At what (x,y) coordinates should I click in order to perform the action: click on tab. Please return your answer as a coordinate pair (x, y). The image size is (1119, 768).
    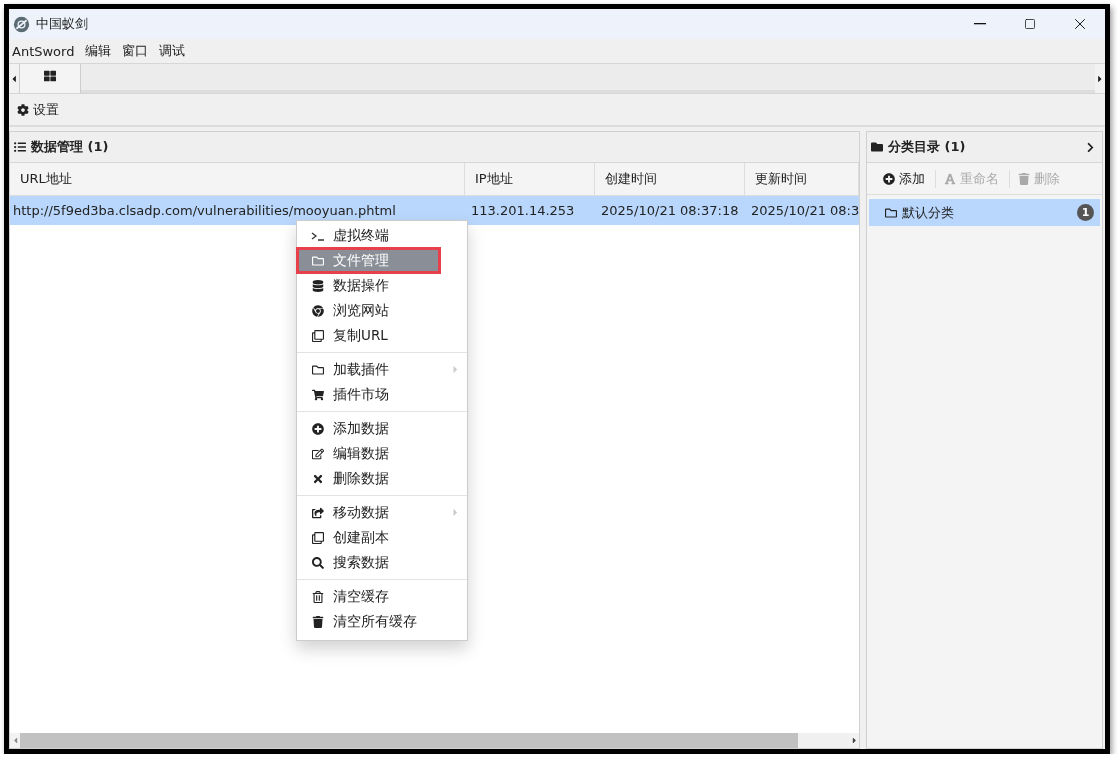
    Looking at the image, I should click on (50, 78).